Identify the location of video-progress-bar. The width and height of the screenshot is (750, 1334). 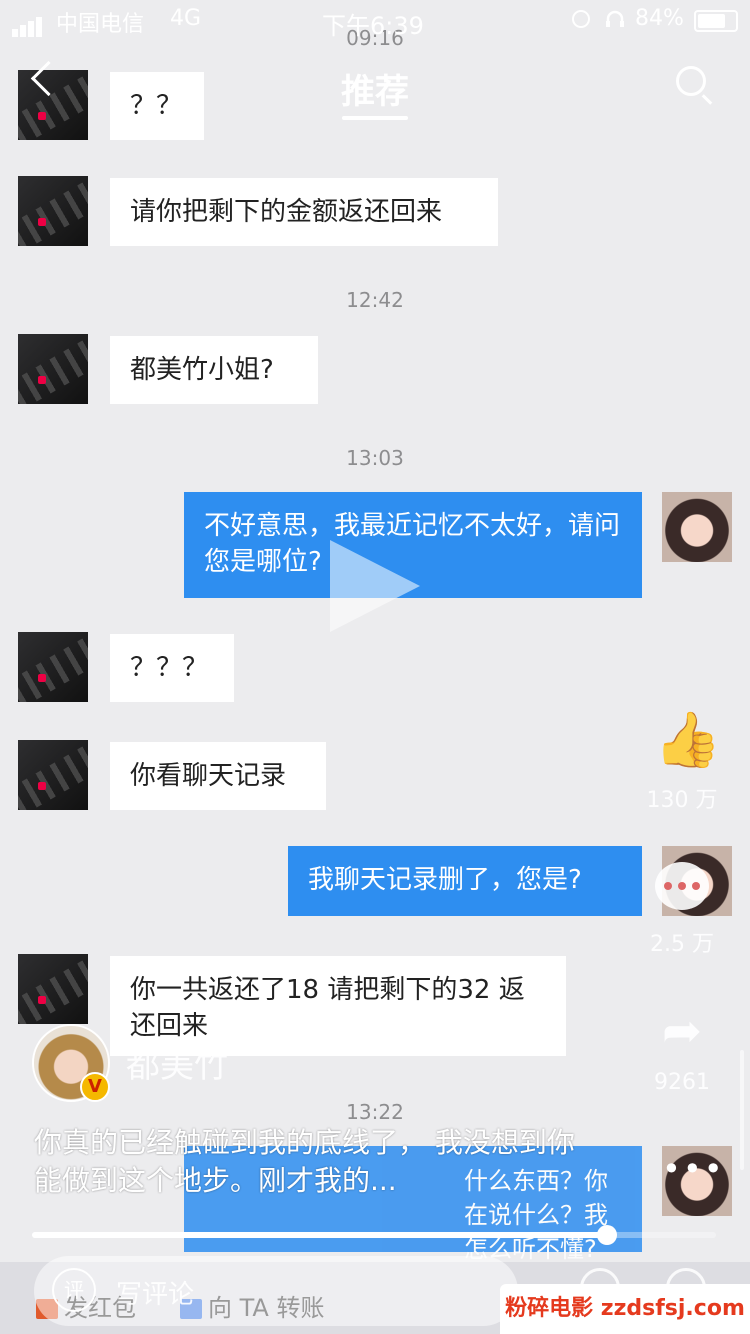
(374, 1235).